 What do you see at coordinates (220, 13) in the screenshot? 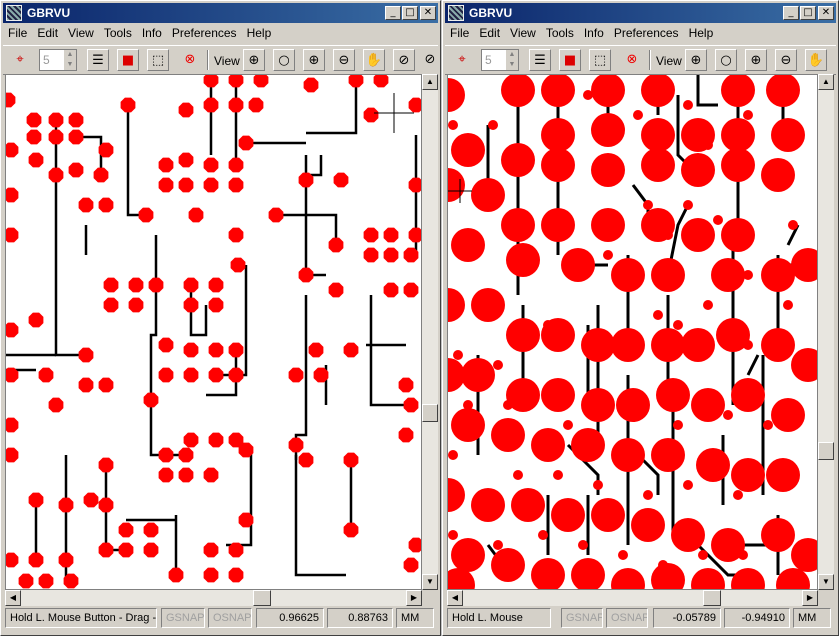
I see `left-titlebar: GBRVU _ □ ✕` at bounding box center [220, 13].